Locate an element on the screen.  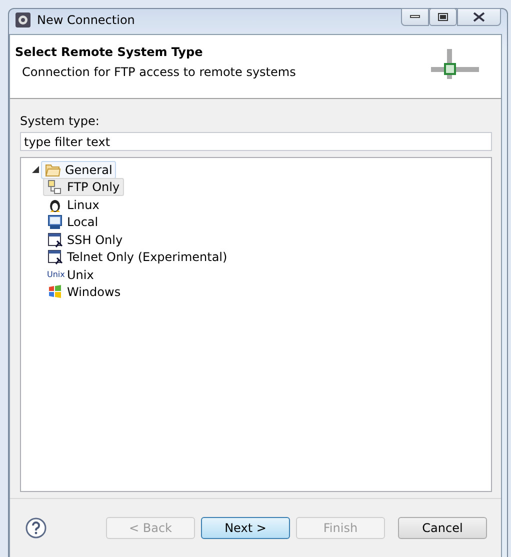
window-title: New Connection is located at coordinates (86, 20).